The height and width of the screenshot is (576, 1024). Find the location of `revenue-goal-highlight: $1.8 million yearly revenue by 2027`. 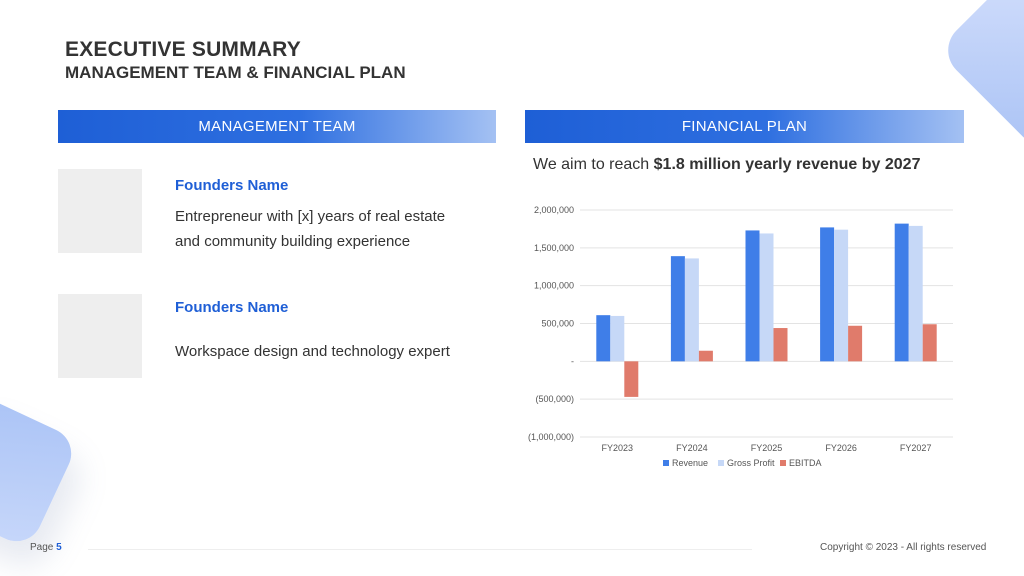

revenue-goal-highlight: $1.8 million yearly revenue by 2027 is located at coordinates (787, 164).